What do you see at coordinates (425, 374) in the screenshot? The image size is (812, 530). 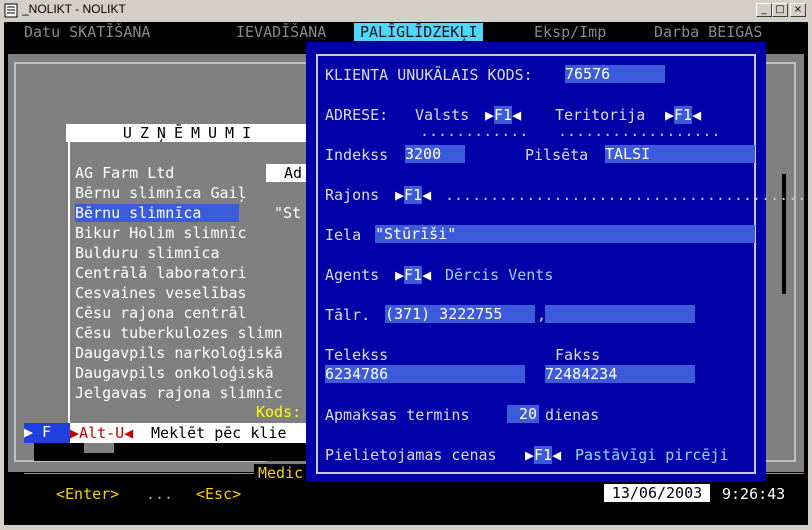 I see `telex-field: 6234786` at bounding box center [425, 374].